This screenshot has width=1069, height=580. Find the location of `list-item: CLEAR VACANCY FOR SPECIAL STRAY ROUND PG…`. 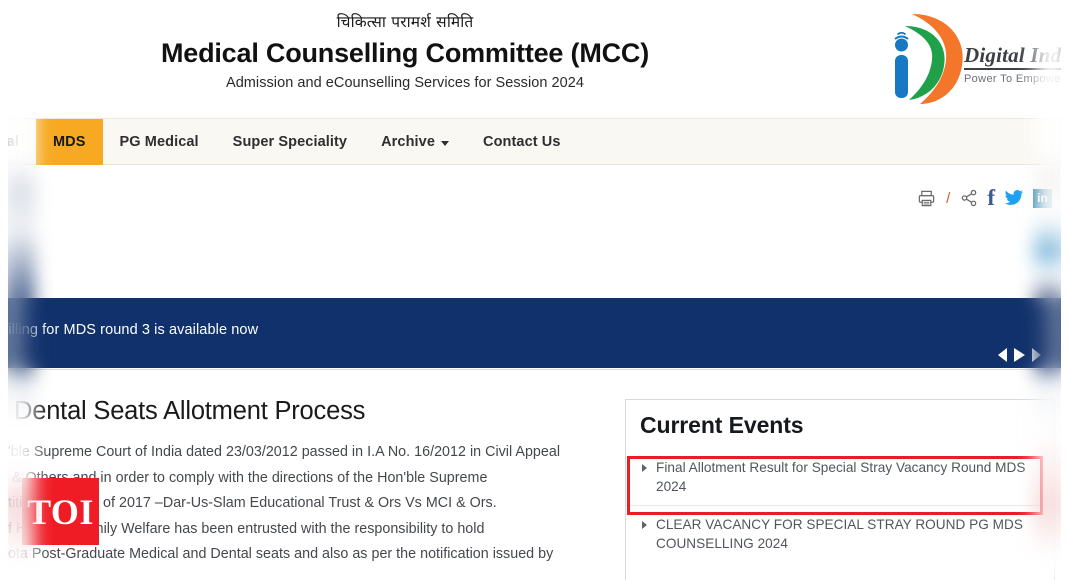

list-item: CLEAR VACANCY FOR SPECIAL STRAY ROUND PG… is located at coordinates (840, 533).